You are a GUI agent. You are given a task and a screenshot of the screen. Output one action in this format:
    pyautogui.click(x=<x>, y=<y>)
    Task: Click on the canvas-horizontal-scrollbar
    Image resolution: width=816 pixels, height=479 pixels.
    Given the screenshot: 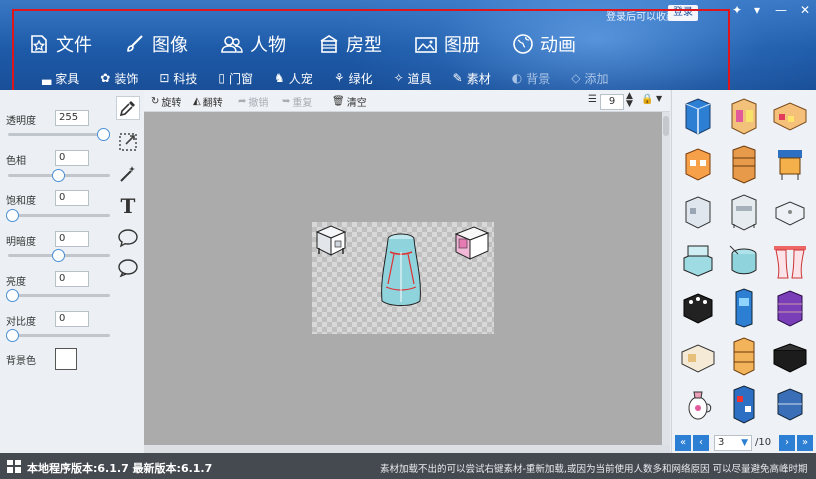 What is the action you would take?
    pyautogui.click(x=407, y=449)
    